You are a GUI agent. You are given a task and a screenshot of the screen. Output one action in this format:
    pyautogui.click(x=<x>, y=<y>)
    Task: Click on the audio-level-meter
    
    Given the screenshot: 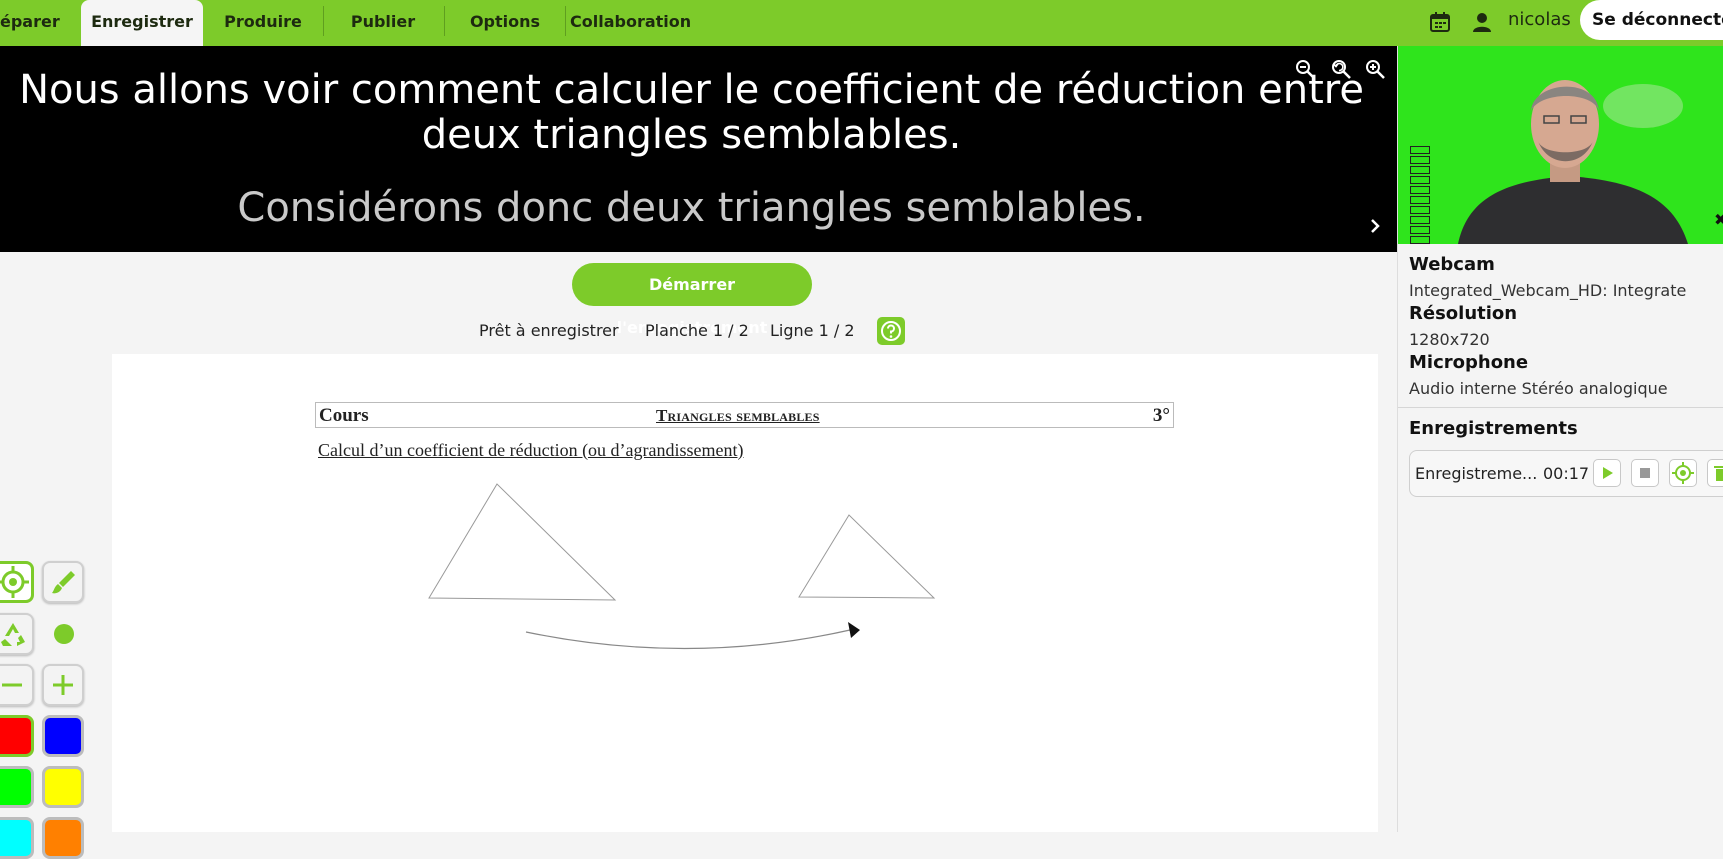 What is the action you would take?
    pyautogui.click(x=1420, y=196)
    